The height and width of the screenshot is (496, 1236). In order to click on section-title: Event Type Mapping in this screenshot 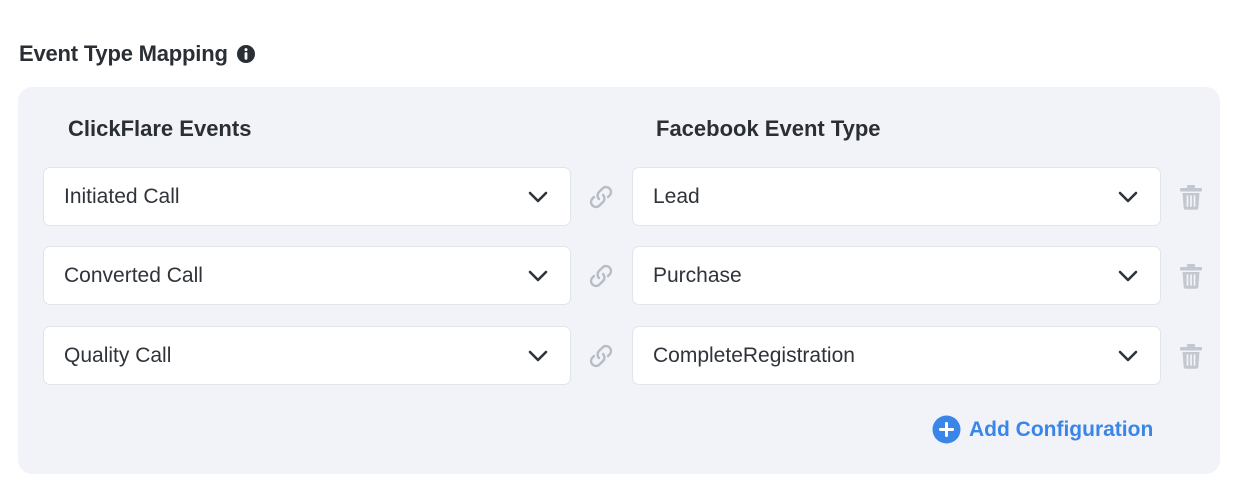, I will do `click(137, 54)`.